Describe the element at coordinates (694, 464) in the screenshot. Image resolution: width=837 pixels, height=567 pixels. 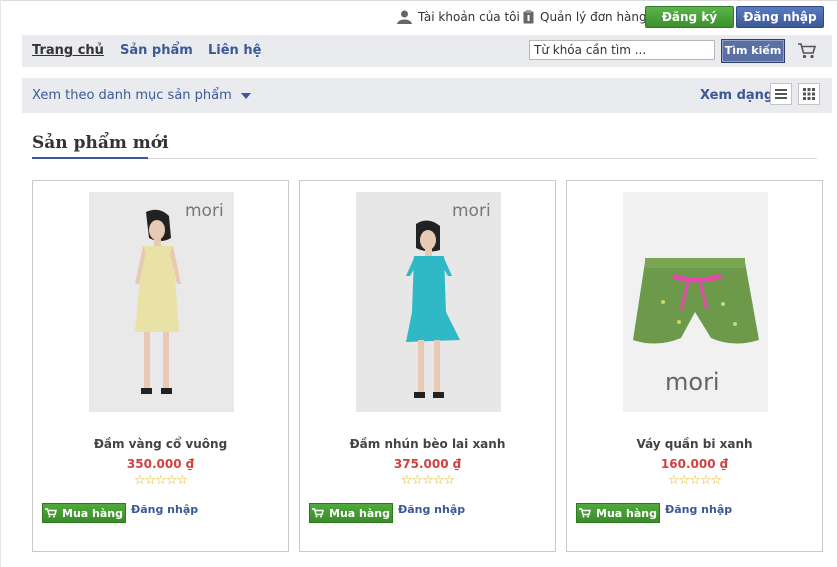
I see `product-price: 160.000 ₫` at that location.